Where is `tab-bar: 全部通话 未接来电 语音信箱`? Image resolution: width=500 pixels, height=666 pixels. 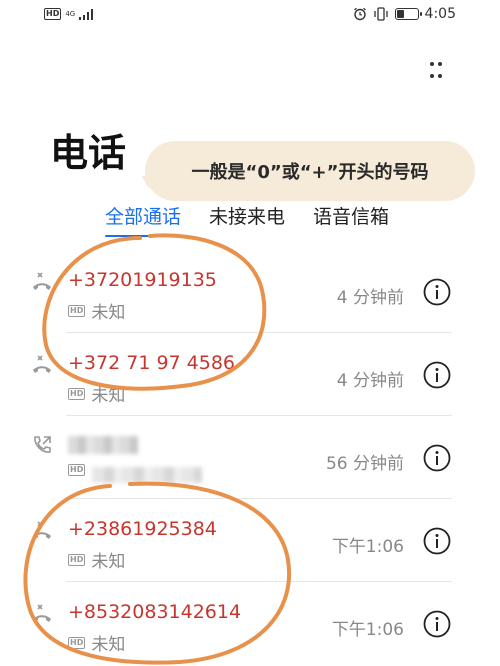 tab-bar: 全部通话 未接来电 语音信箱 is located at coordinates (250, 222).